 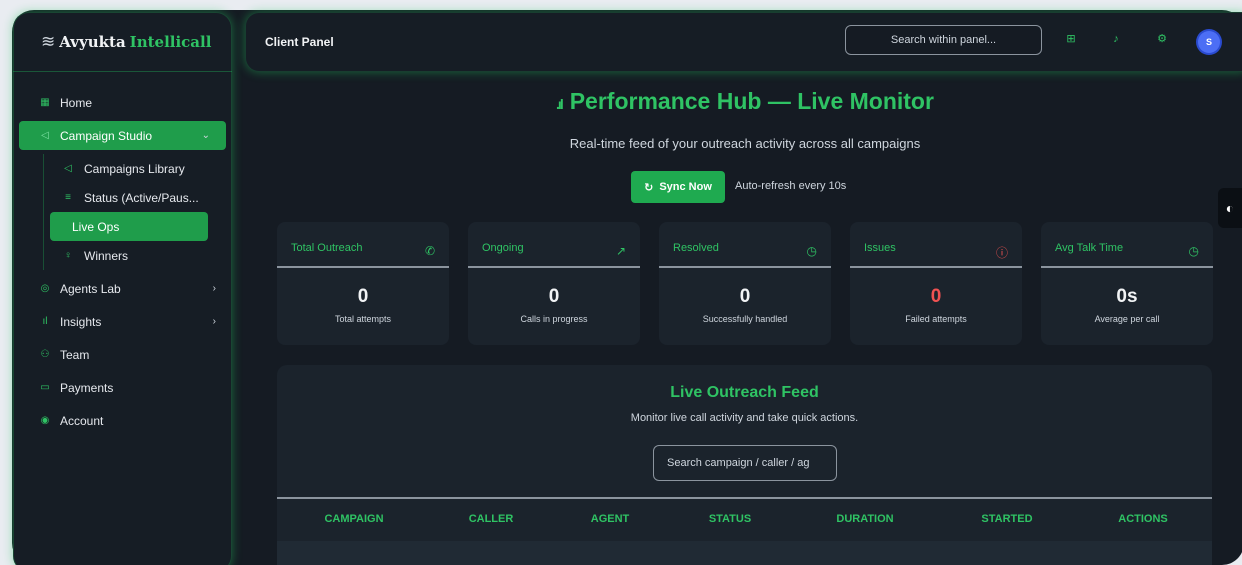 What do you see at coordinates (138, 255) in the screenshot?
I see `sidebar-item-winners: ♀ Winners` at bounding box center [138, 255].